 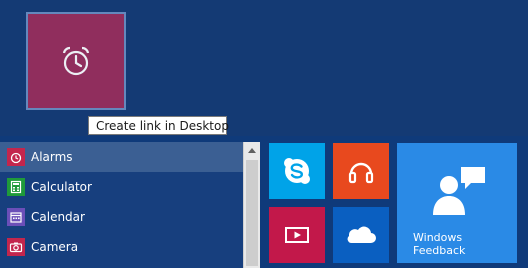 I want to click on tile-label-line2: Feedback, so click(x=439, y=250).